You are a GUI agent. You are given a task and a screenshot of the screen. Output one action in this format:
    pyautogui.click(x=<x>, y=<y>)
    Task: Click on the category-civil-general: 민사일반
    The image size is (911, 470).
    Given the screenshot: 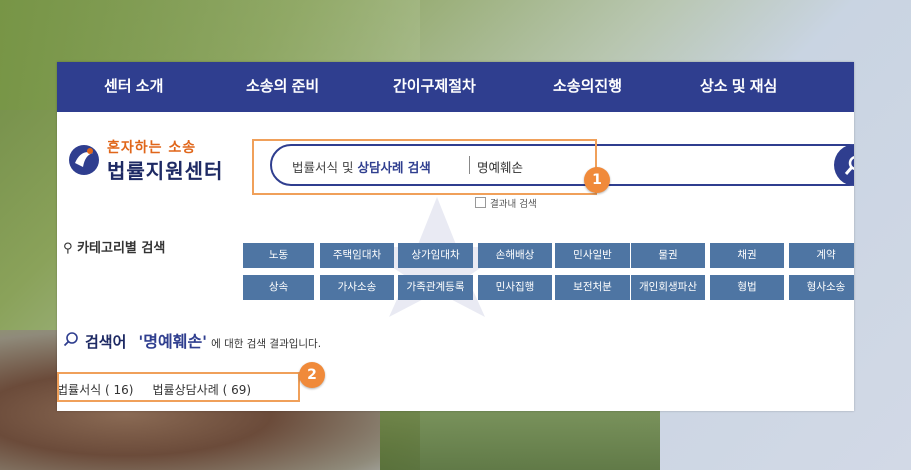 What is the action you would take?
    pyautogui.click(x=592, y=255)
    